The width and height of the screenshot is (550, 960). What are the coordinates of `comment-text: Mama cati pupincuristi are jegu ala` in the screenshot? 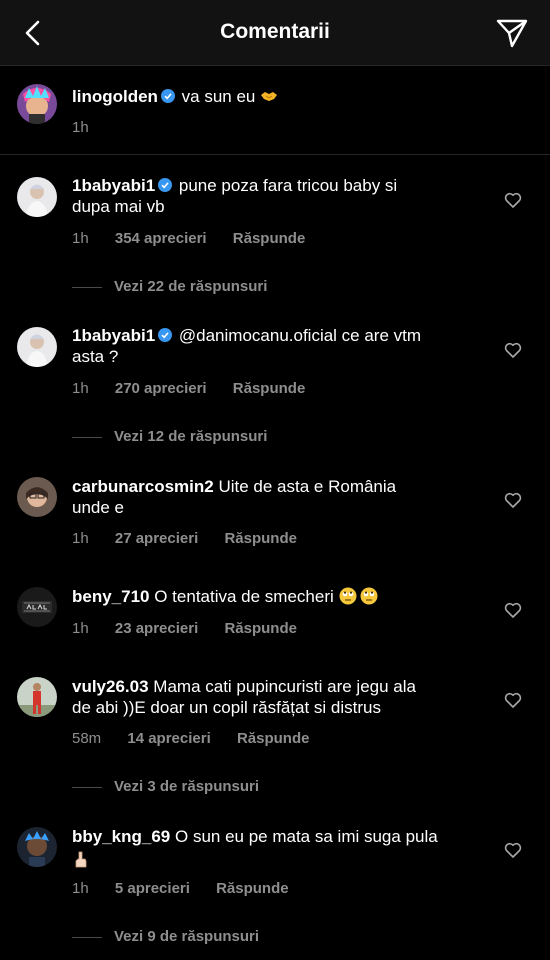 It's located at (284, 686).